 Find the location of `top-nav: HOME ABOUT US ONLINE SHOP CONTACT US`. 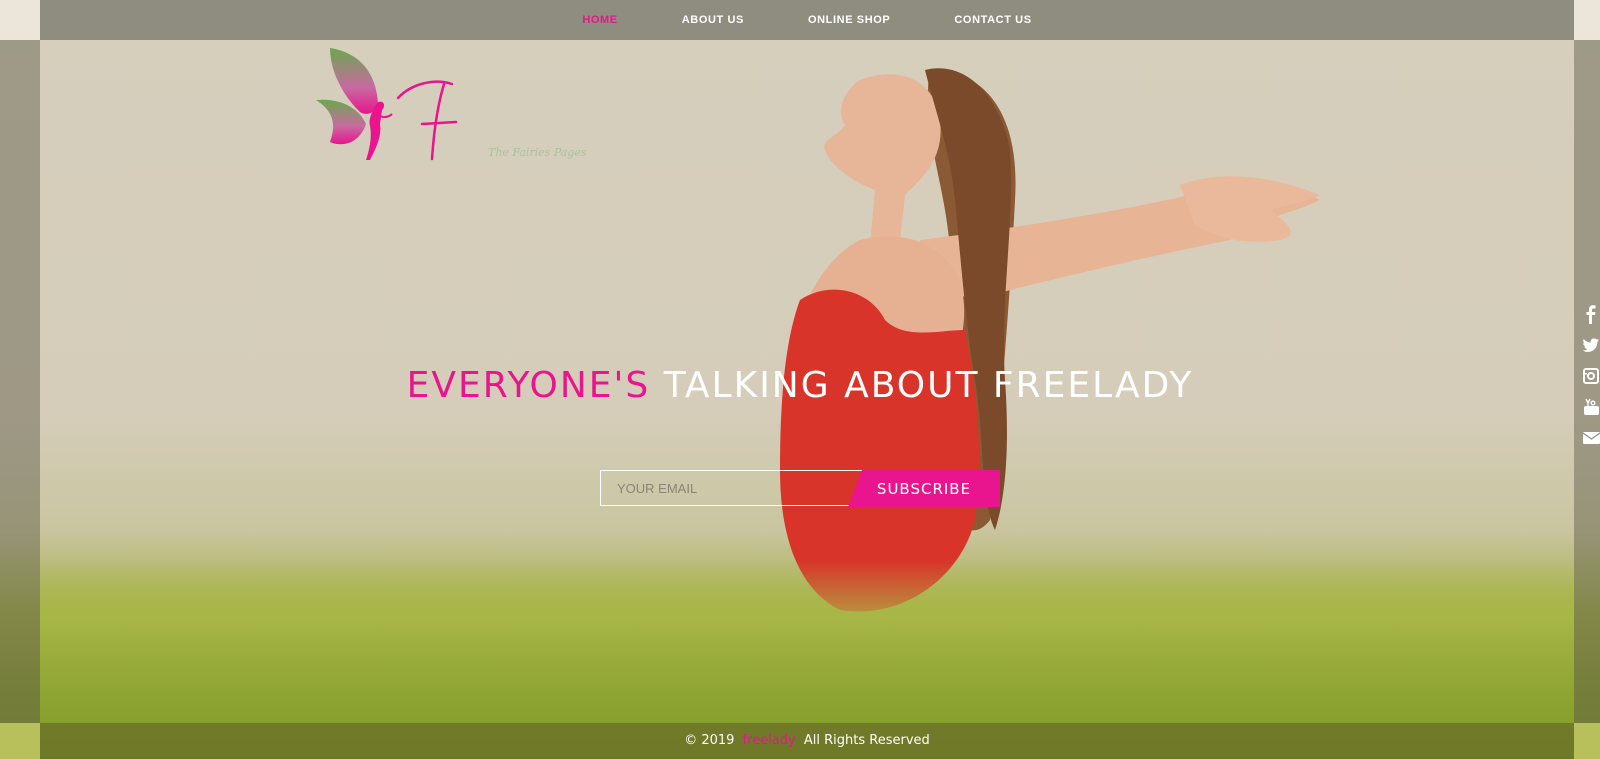

top-nav: HOME ABOUT US ONLINE SHOP CONTACT US is located at coordinates (807, 20).